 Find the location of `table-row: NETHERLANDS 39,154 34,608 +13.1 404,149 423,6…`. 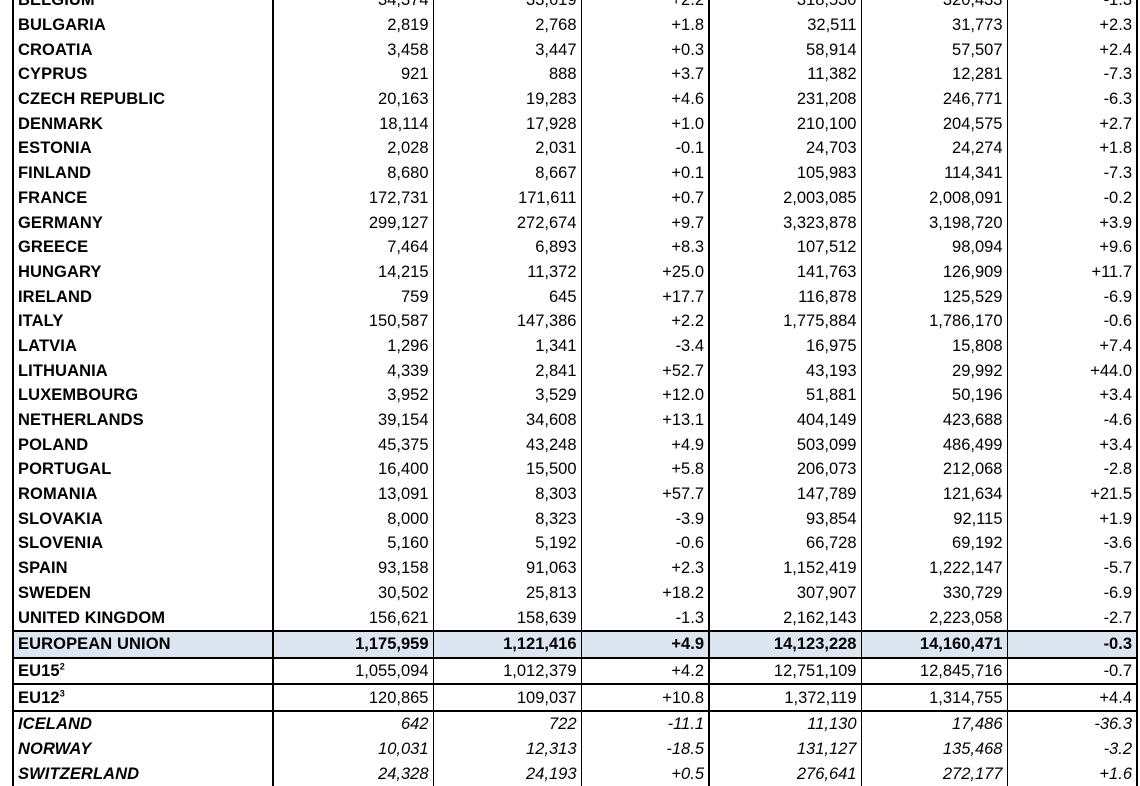

table-row: NETHERLANDS 39,154 34,608 +13.1 404,149 423,6… is located at coordinates (575, 420).